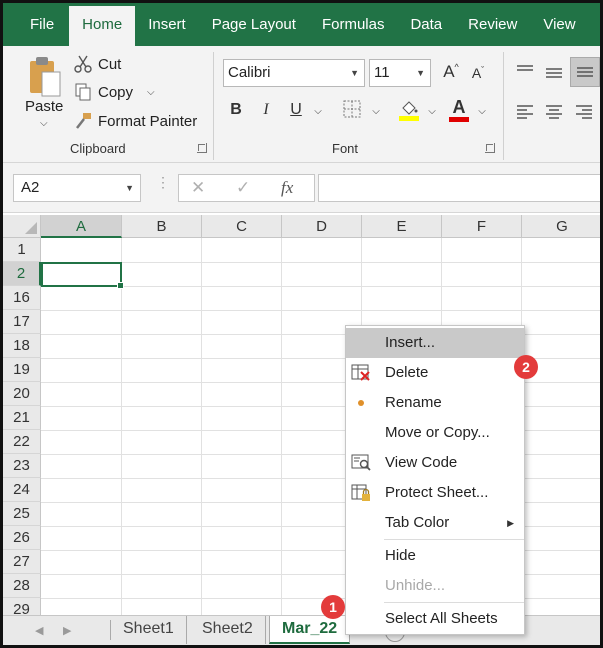  What do you see at coordinates (361, 403) in the screenshot?
I see `rename-dot-icon` at bounding box center [361, 403].